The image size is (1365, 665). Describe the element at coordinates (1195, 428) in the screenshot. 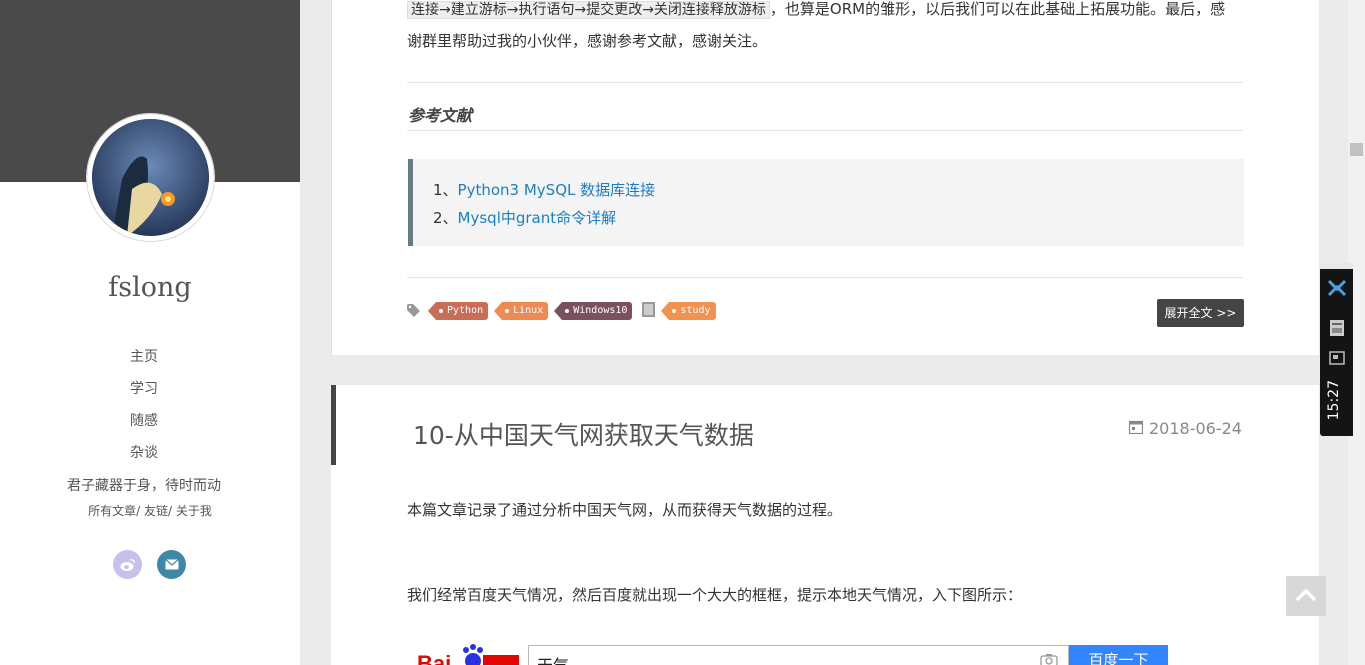

I see `post-date-text: 2018-06-24` at that location.